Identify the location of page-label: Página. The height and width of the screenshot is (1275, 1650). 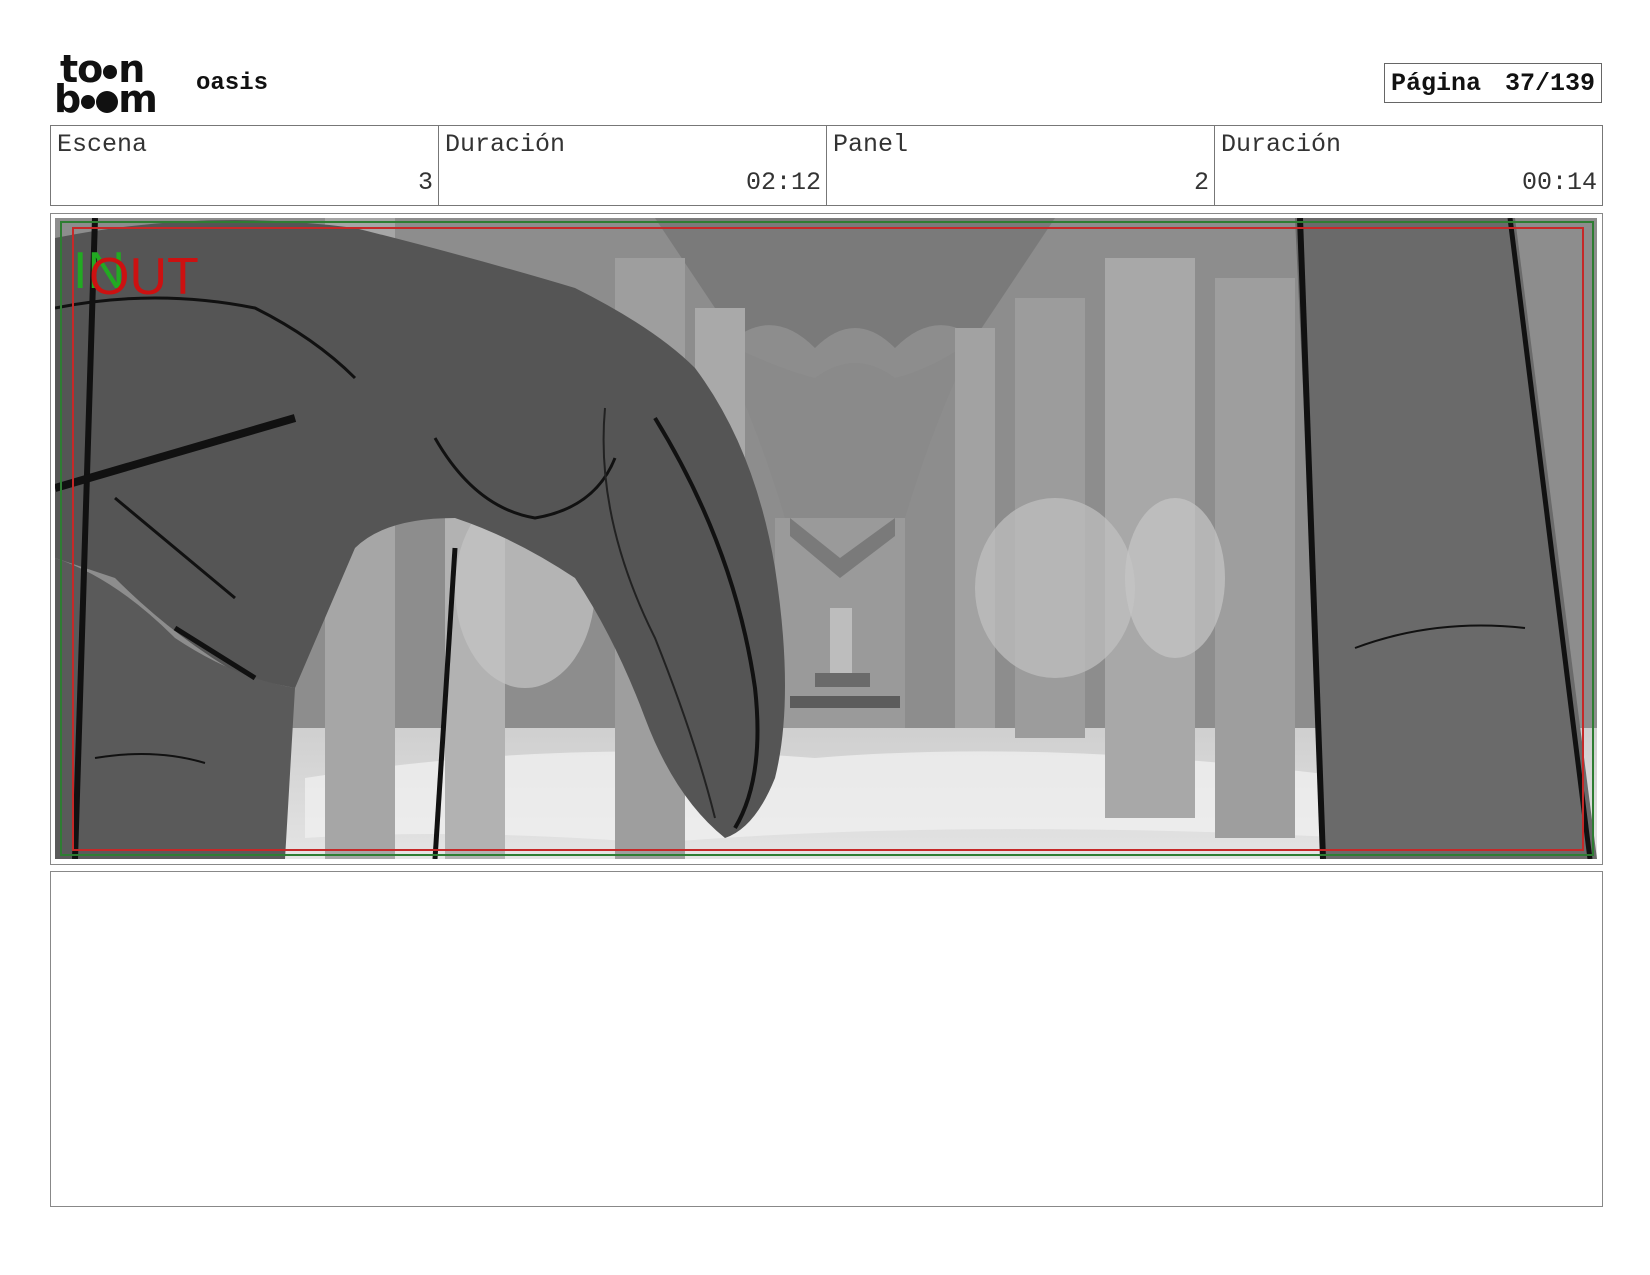
(1436, 83).